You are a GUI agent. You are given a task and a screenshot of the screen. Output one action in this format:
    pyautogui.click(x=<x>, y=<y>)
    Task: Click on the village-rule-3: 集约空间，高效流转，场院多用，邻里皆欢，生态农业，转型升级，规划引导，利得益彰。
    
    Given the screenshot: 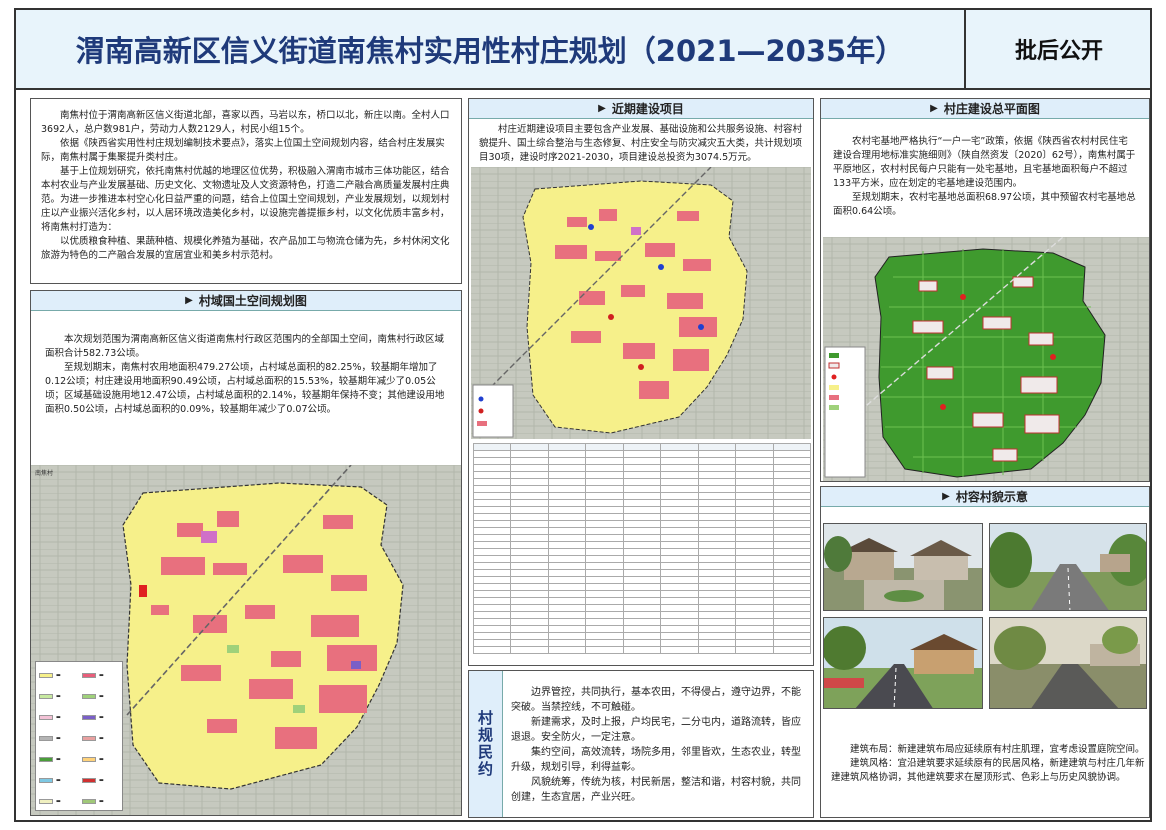 What is the action you would take?
    pyautogui.click(x=656, y=760)
    